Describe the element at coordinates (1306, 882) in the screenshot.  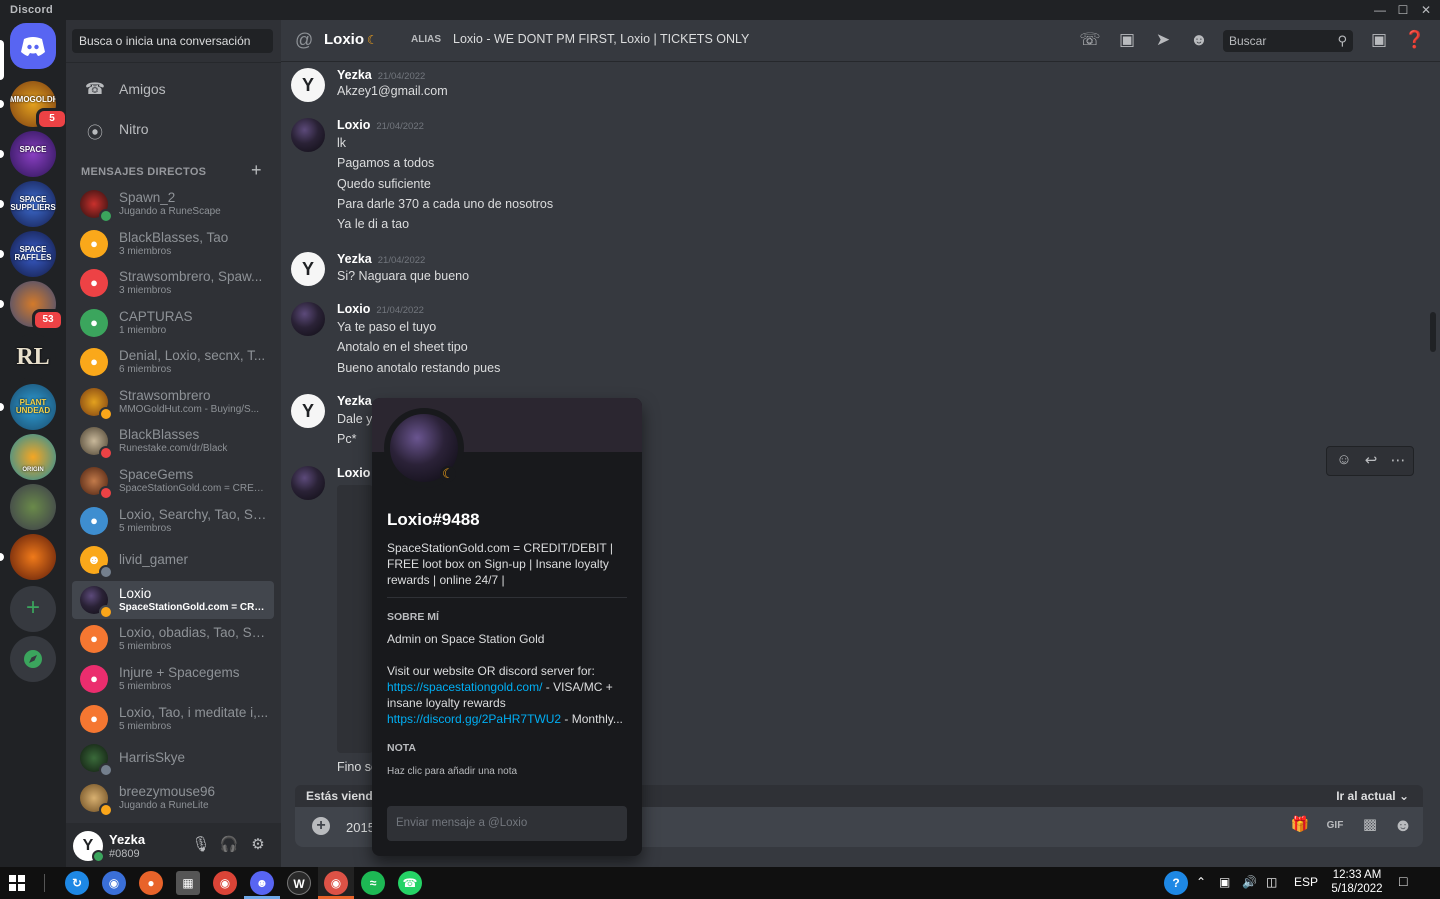
I see `language-indicator: ESP` at that location.